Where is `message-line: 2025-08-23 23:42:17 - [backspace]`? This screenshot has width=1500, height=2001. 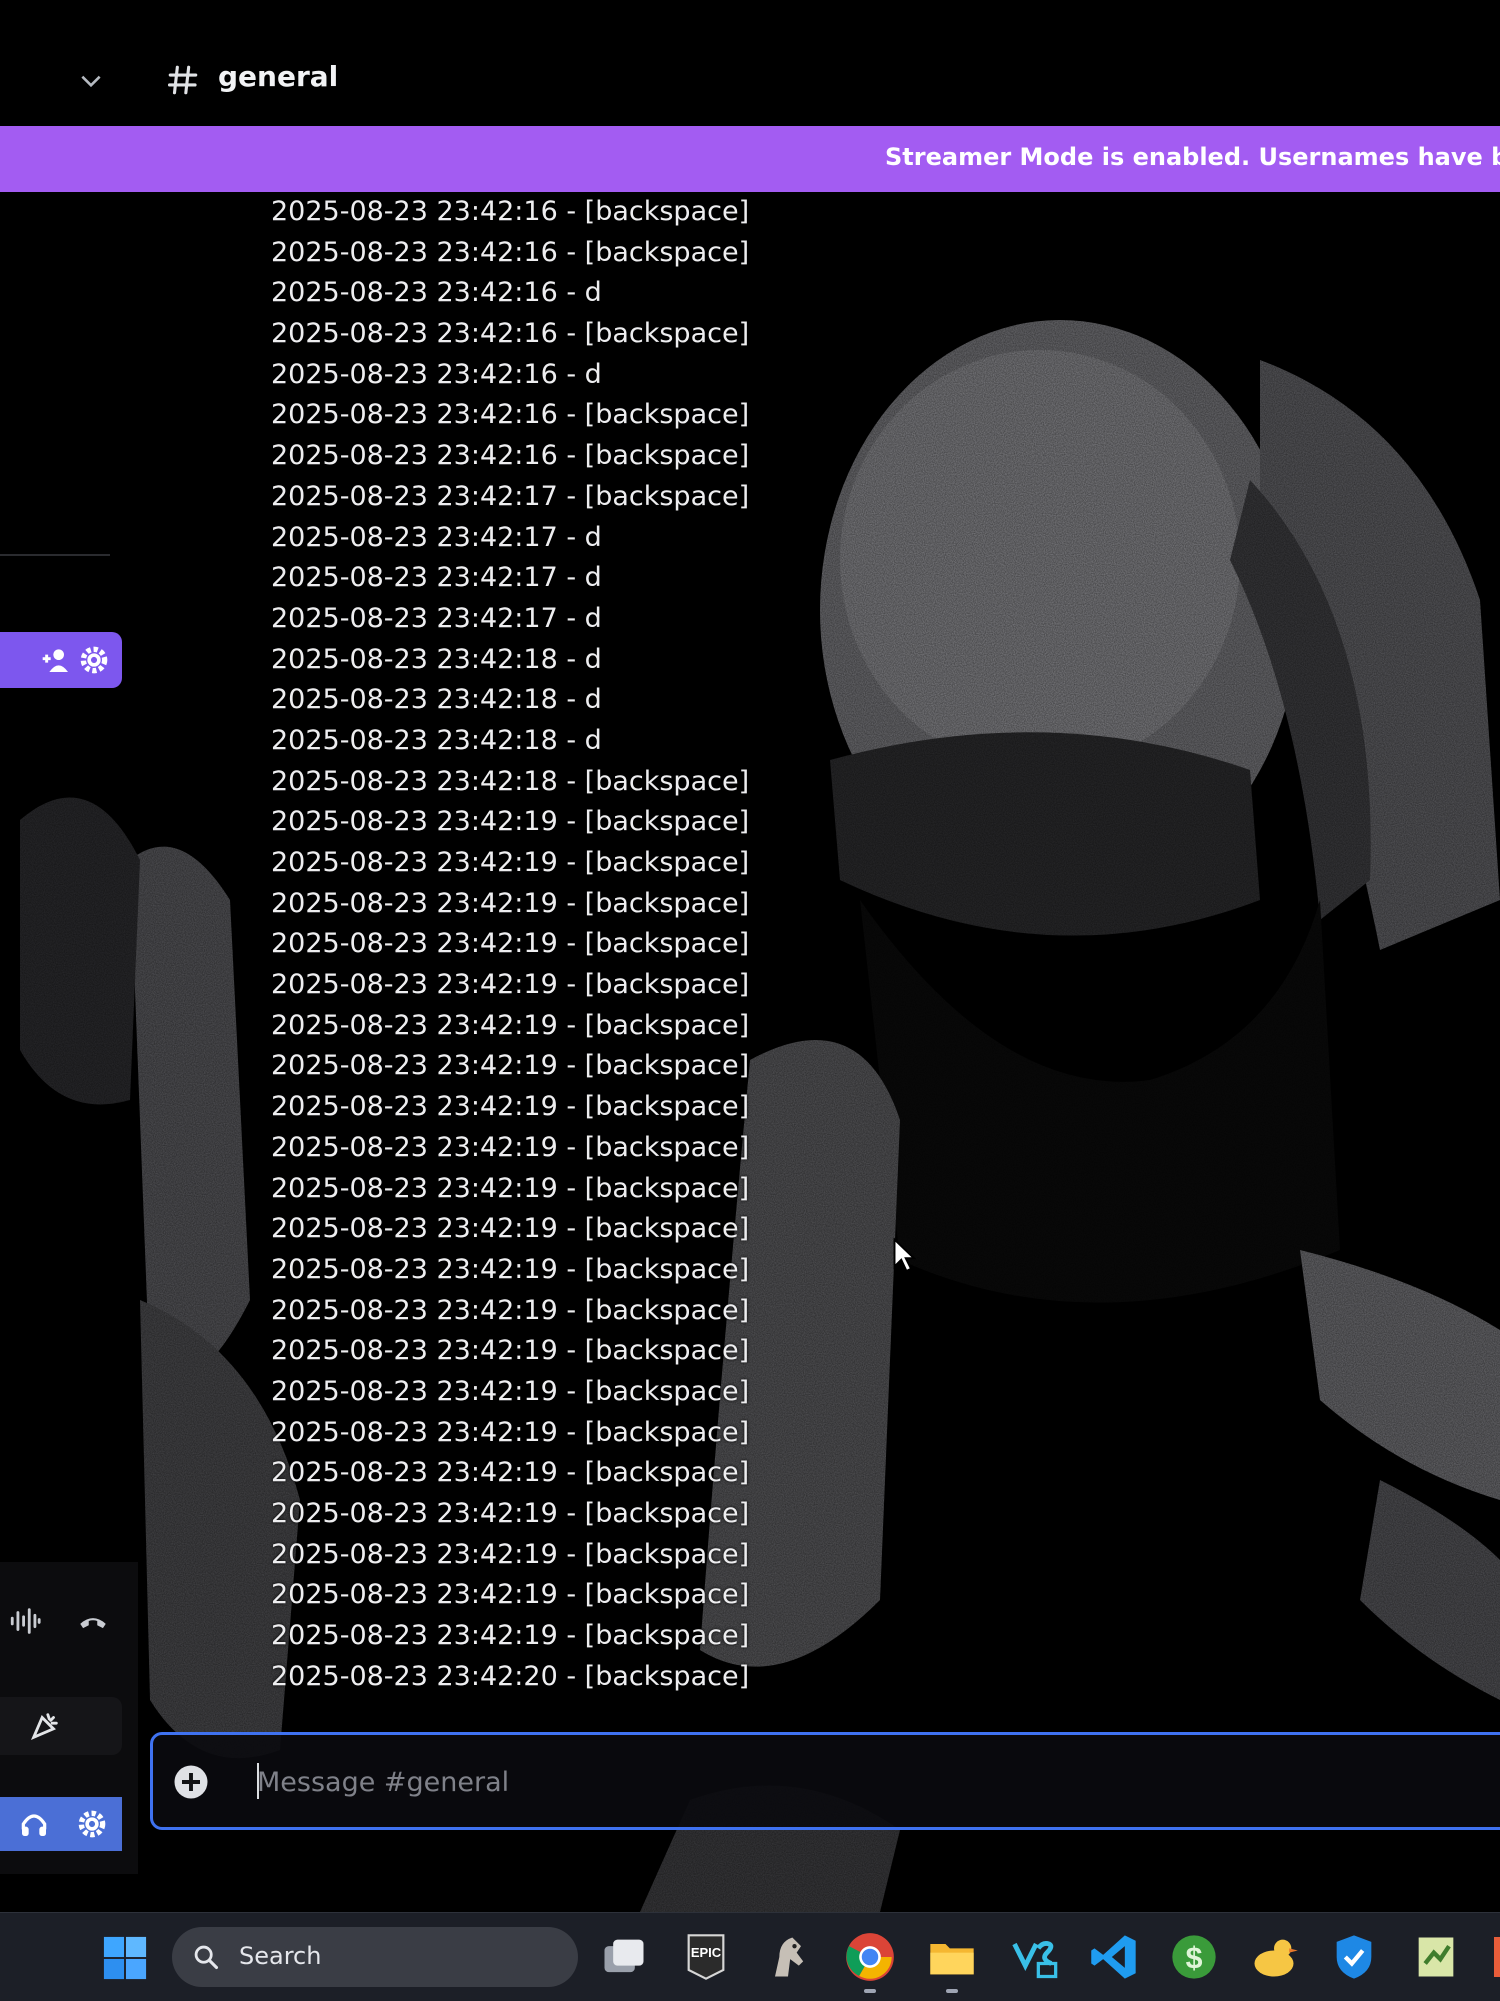
message-line: 2025-08-23 23:42:17 - [backspace] is located at coordinates (510, 496).